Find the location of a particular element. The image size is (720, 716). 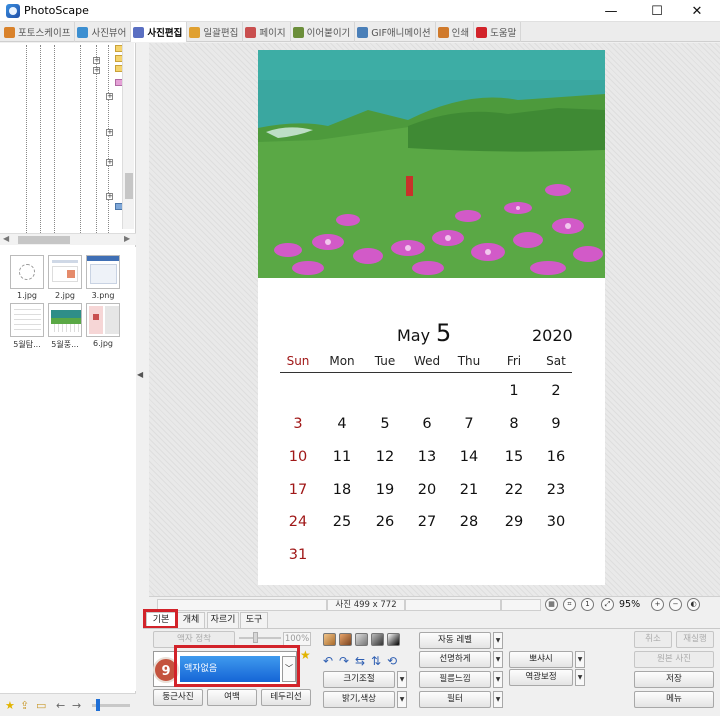

zoom-fit-icon: ⤢ is located at coordinates (607, 604).